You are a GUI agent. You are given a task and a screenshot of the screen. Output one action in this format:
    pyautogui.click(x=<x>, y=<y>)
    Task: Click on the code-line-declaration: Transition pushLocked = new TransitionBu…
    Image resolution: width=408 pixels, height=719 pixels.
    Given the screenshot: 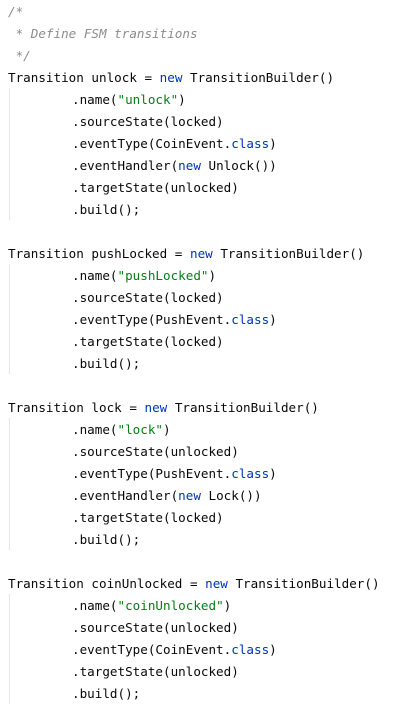 What is the action you would take?
    pyautogui.click(x=186, y=254)
    